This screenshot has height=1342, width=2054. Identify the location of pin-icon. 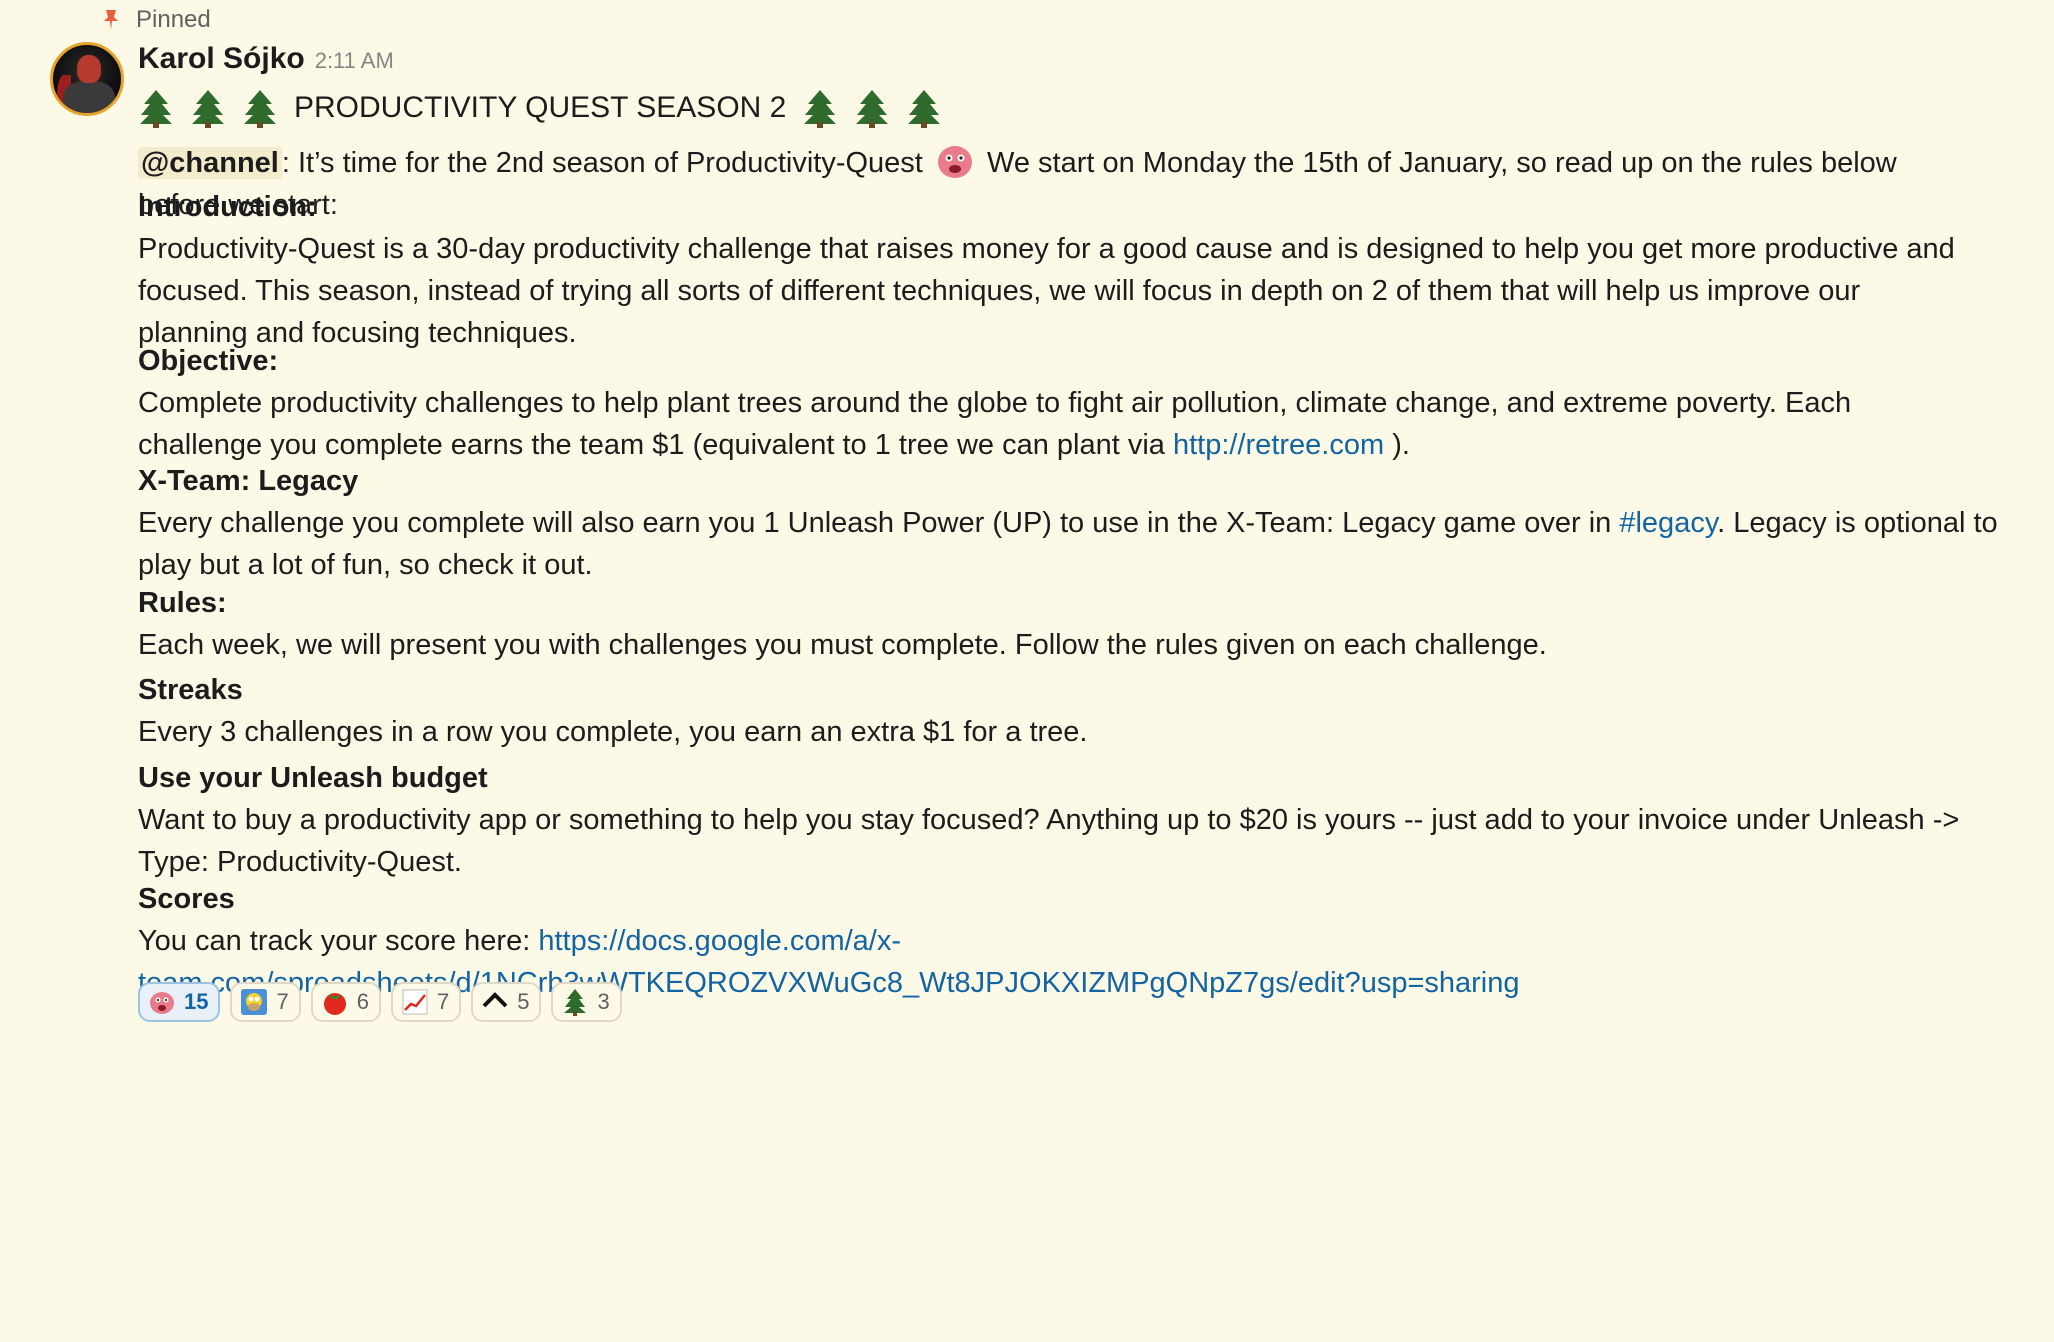
(111, 20).